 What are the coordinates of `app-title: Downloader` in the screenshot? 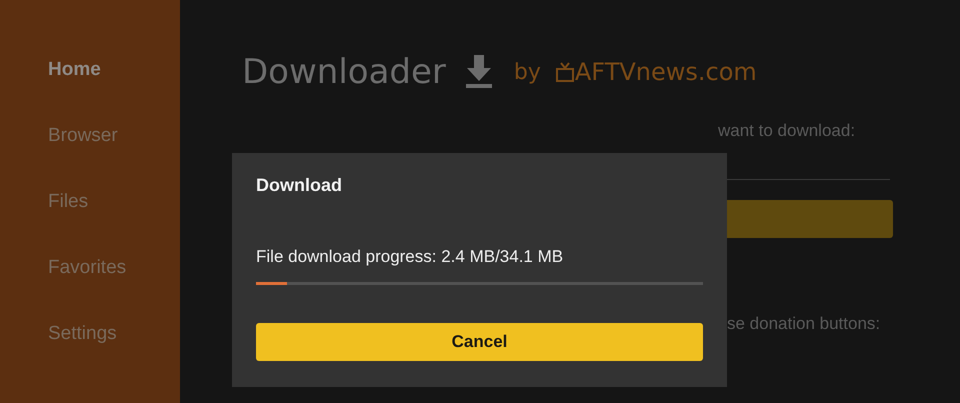 It's located at (344, 72).